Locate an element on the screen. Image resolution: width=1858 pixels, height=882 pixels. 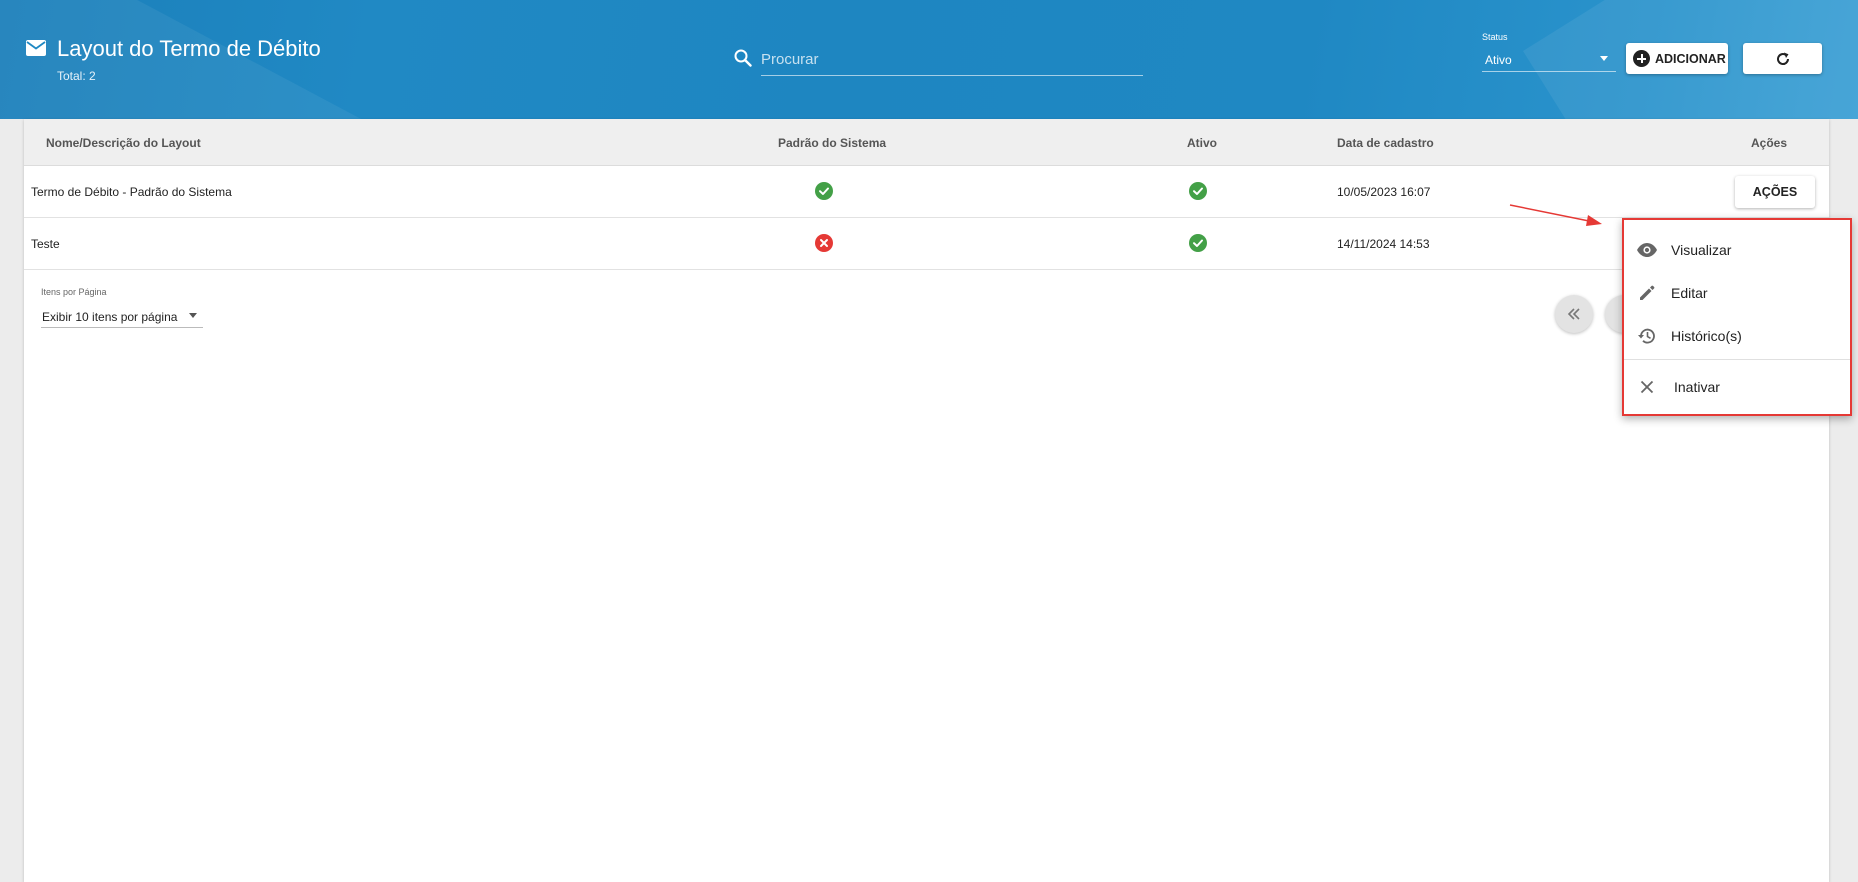
add-button: ADICIONAR is located at coordinates (1677, 58).